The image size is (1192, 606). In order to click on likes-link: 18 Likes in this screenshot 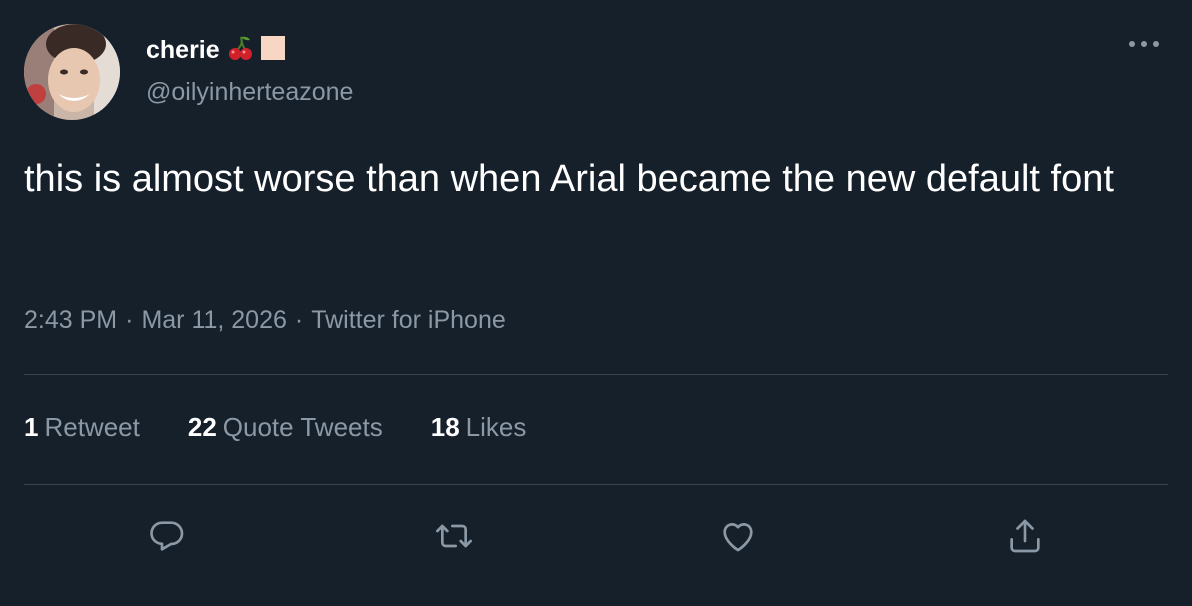, I will do `click(479, 427)`.